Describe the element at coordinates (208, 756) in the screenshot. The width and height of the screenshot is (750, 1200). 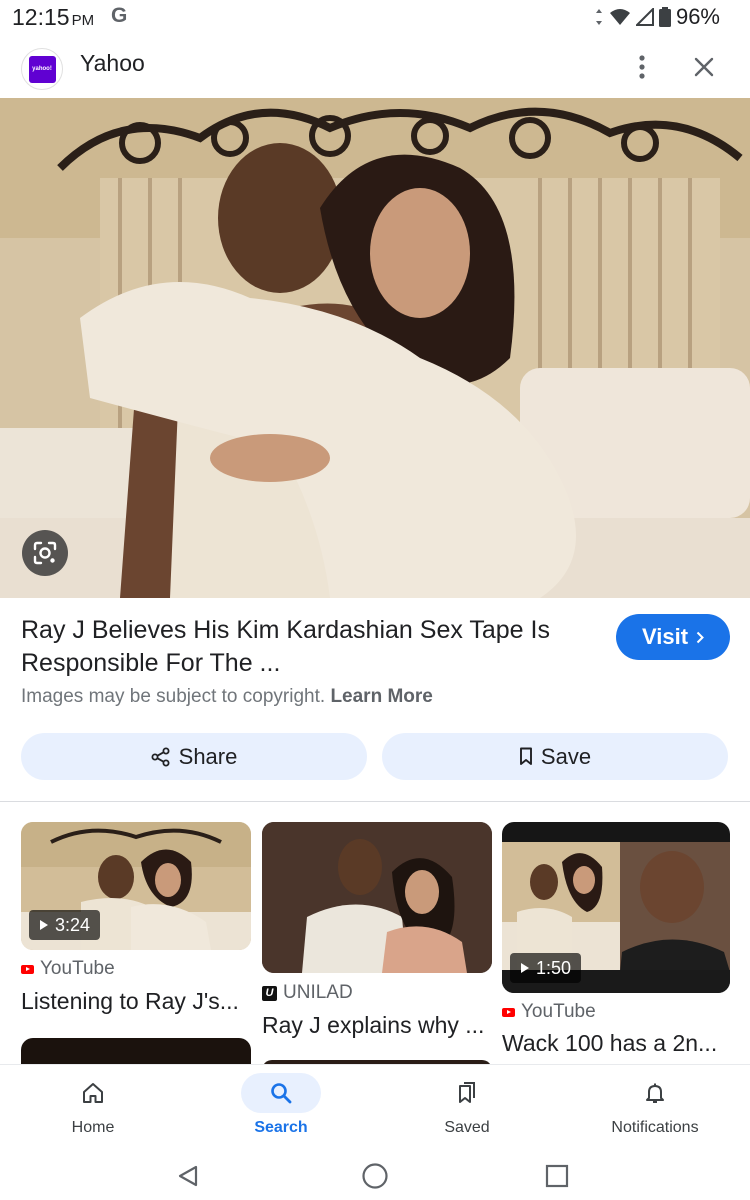
I see `share-label: Share` at that location.